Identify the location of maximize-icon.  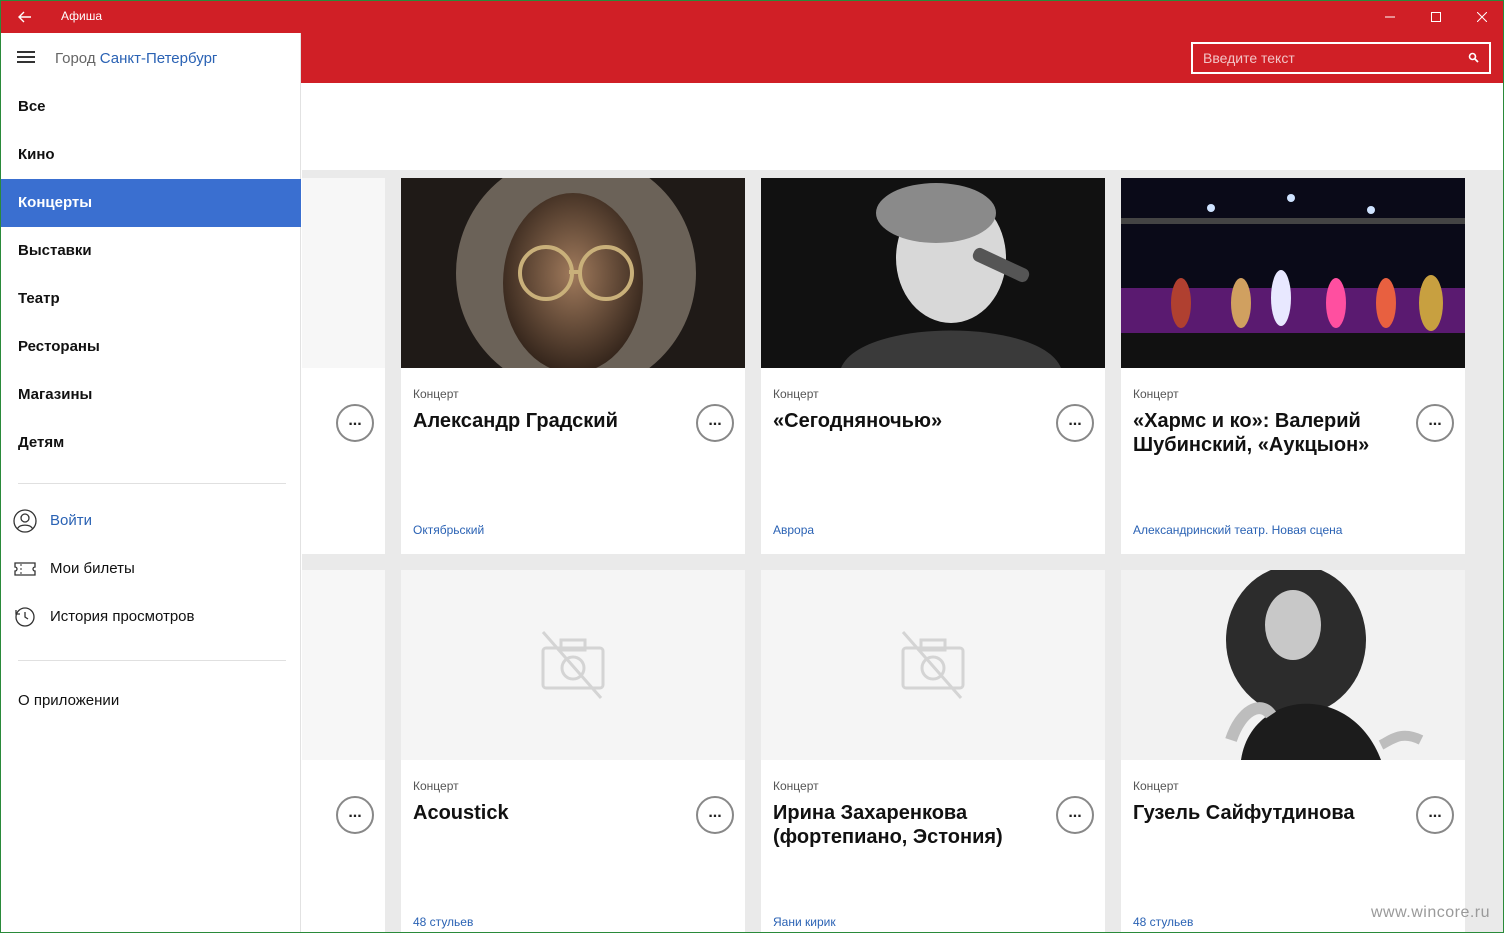
(1436, 17).